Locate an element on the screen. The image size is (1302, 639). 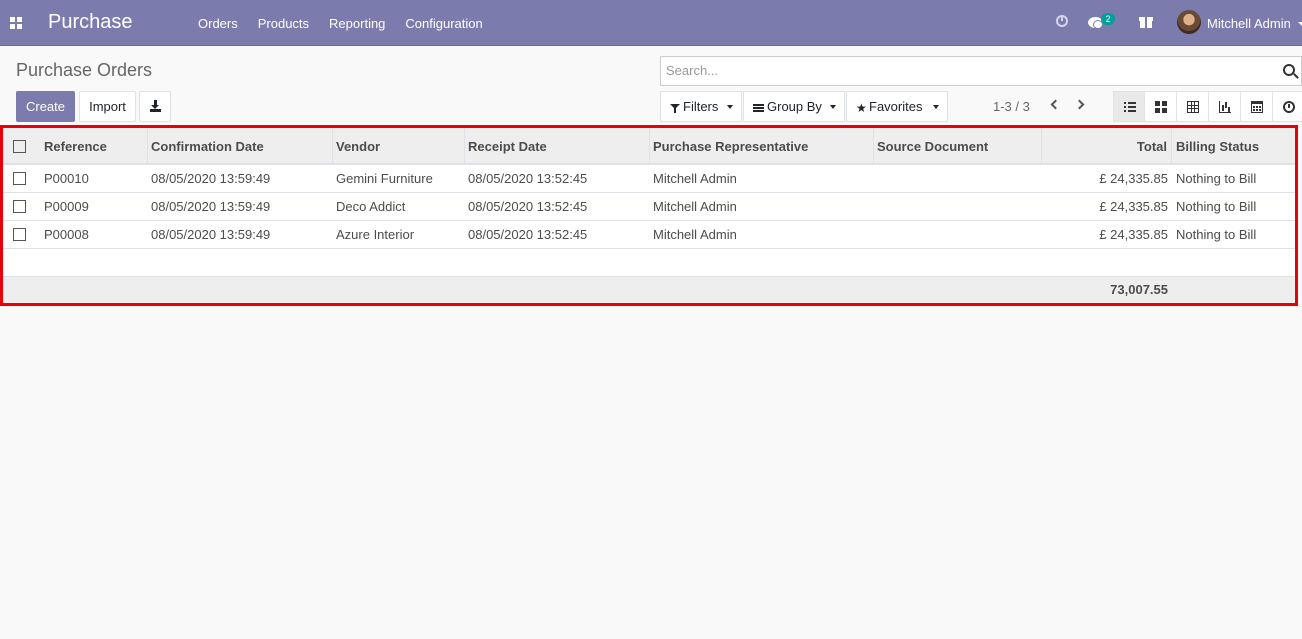
groupby-label: Group By is located at coordinates (794, 106).